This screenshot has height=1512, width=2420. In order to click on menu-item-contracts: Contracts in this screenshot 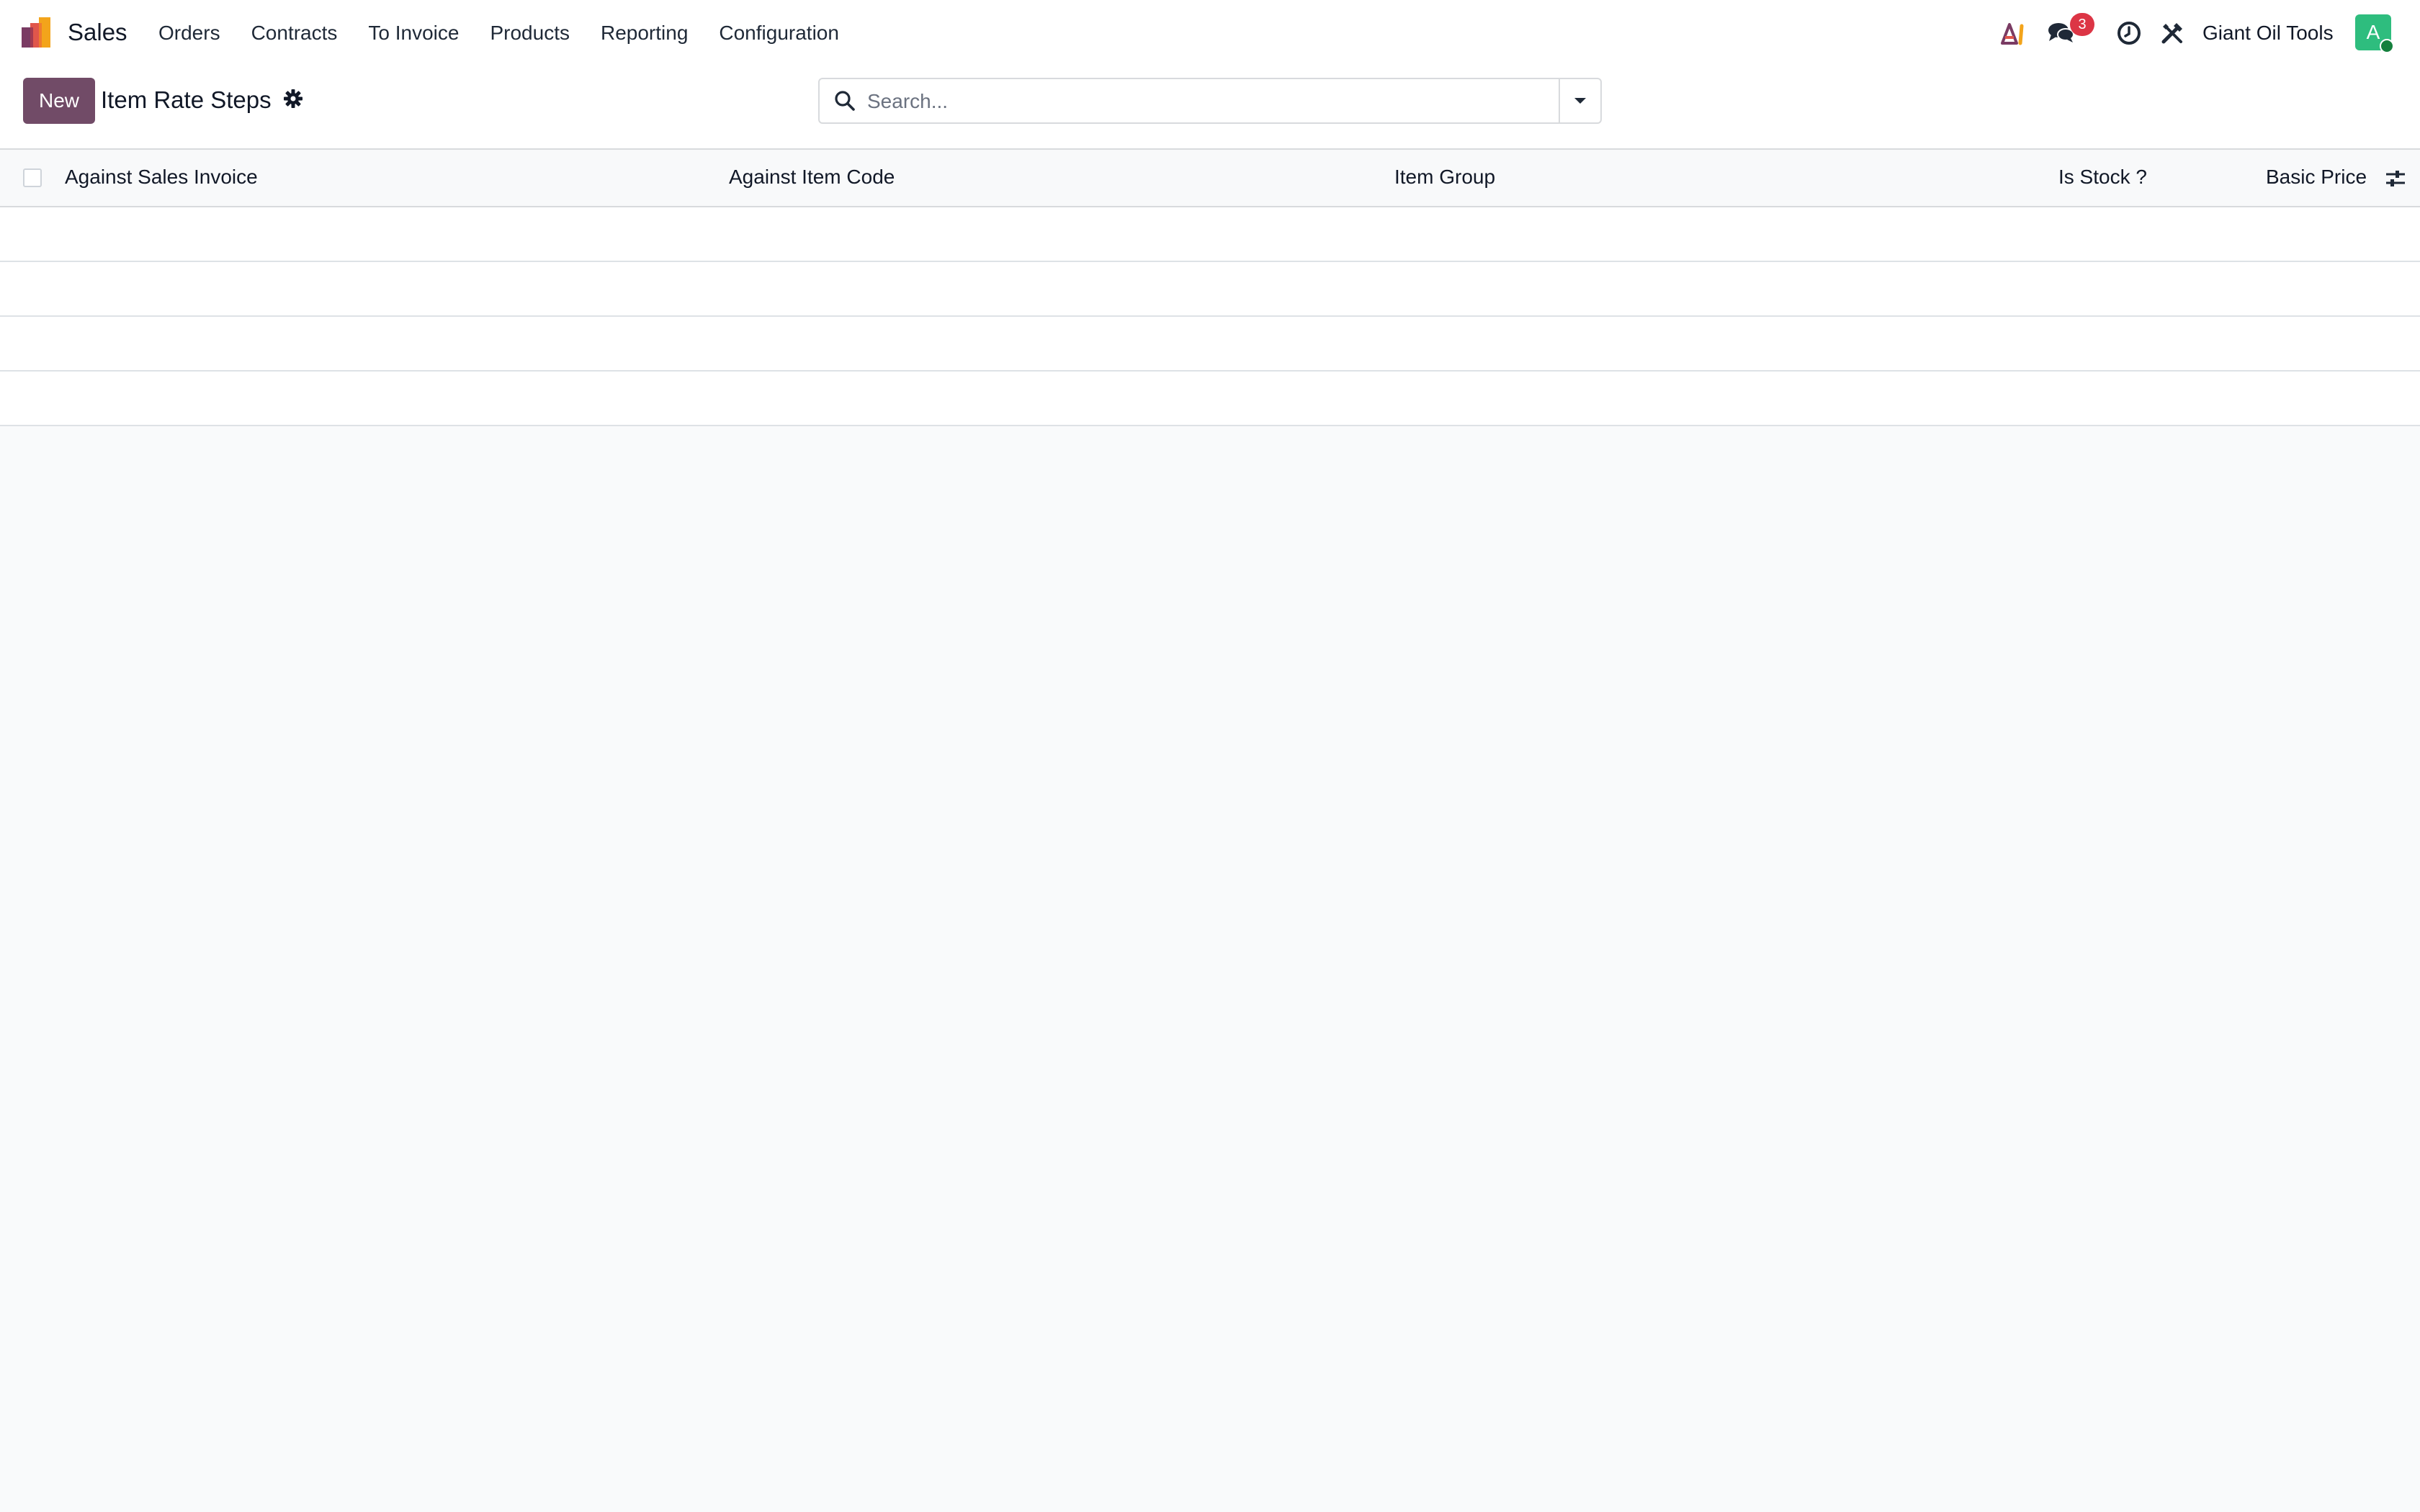, I will do `click(294, 33)`.